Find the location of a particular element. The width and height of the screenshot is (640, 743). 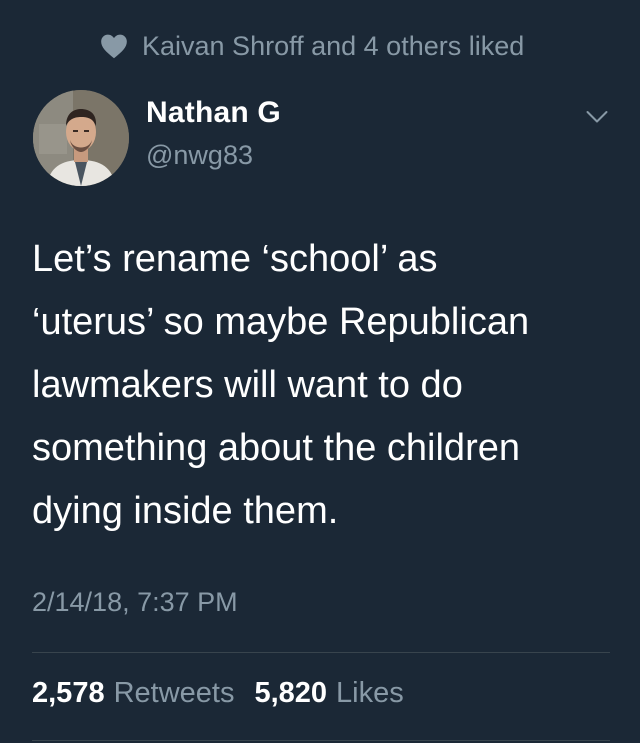

tweet-text-line: lawmakers will want to do is located at coordinates (247, 385).